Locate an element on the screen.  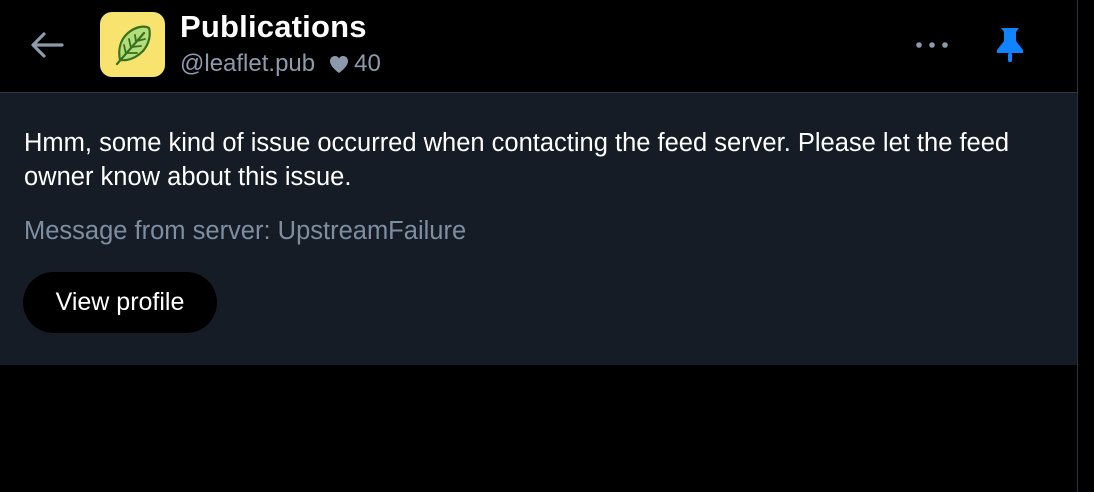
feed-avatar is located at coordinates (132, 44).